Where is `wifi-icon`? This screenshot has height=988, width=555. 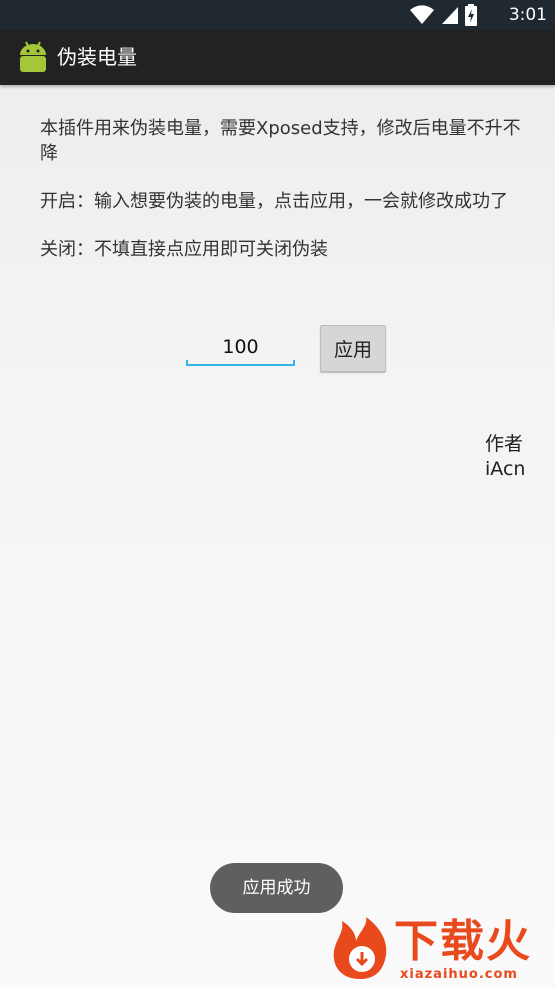 wifi-icon is located at coordinates (422, 15).